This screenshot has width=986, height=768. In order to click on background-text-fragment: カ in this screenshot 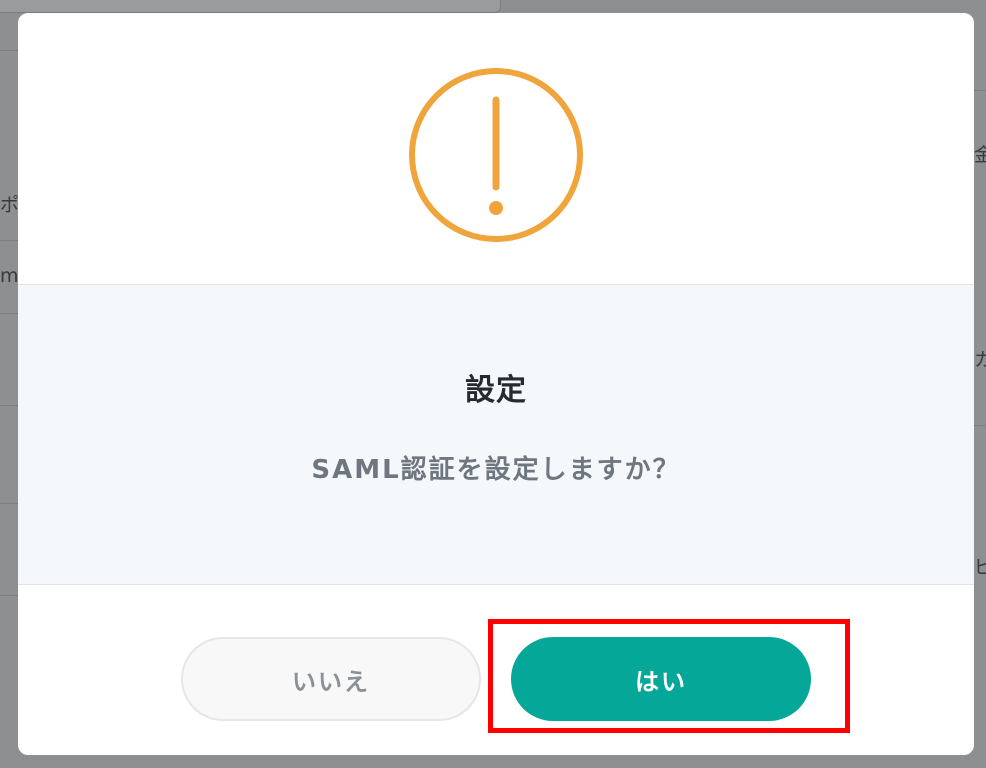, I will do `click(980, 360)`.